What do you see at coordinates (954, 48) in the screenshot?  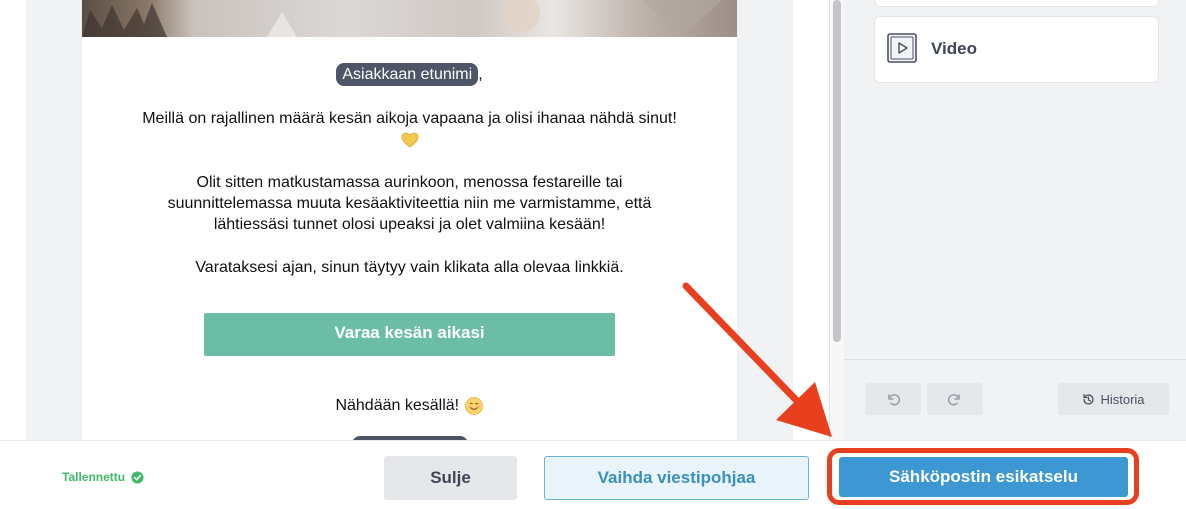 I see `block-item-video-label: Video` at bounding box center [954, 48].